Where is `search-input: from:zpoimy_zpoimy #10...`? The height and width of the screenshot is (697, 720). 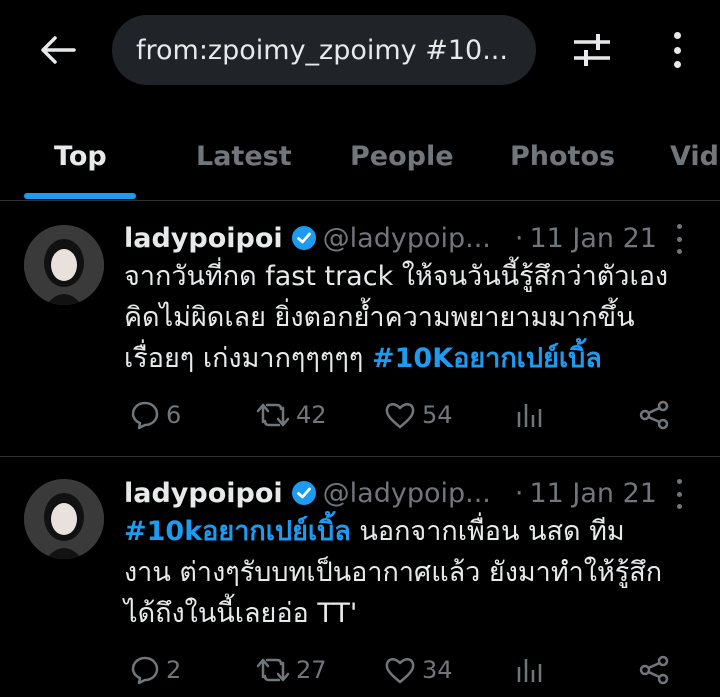
search-input: from:zpoimy_zpoimy #10... is located at coordinates (324, 50).